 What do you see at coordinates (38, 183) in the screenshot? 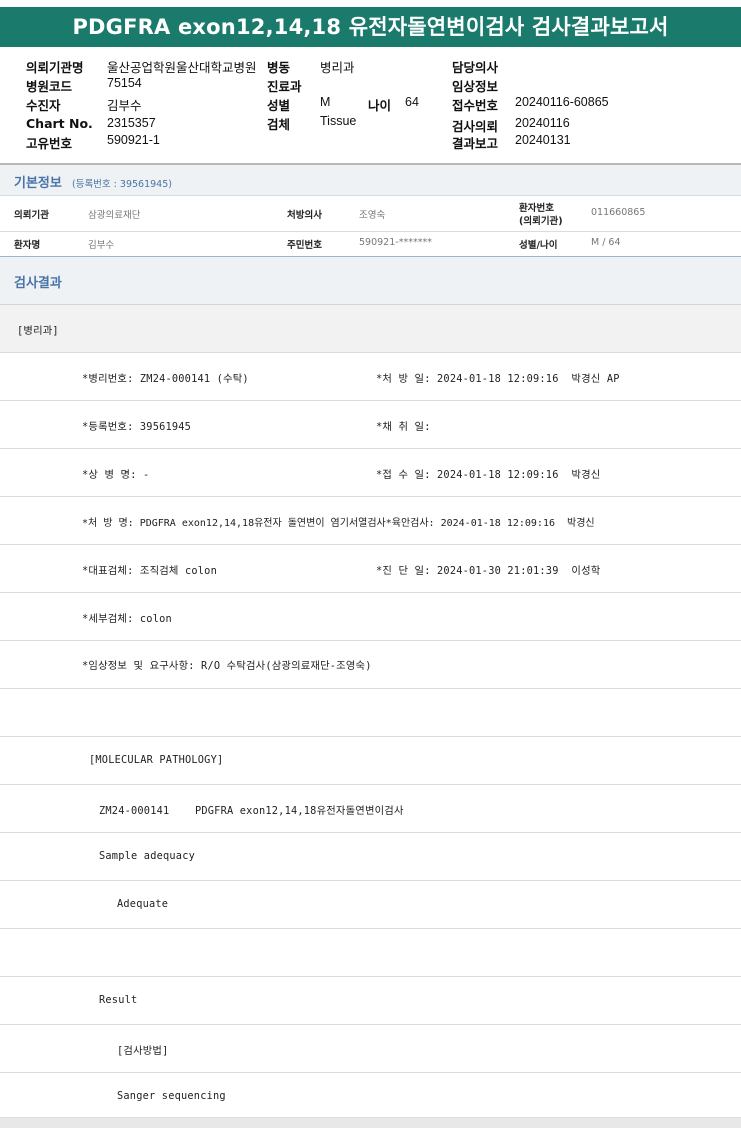
I see `basic-info-title: 기본정보` at bounding box center [38, 183].